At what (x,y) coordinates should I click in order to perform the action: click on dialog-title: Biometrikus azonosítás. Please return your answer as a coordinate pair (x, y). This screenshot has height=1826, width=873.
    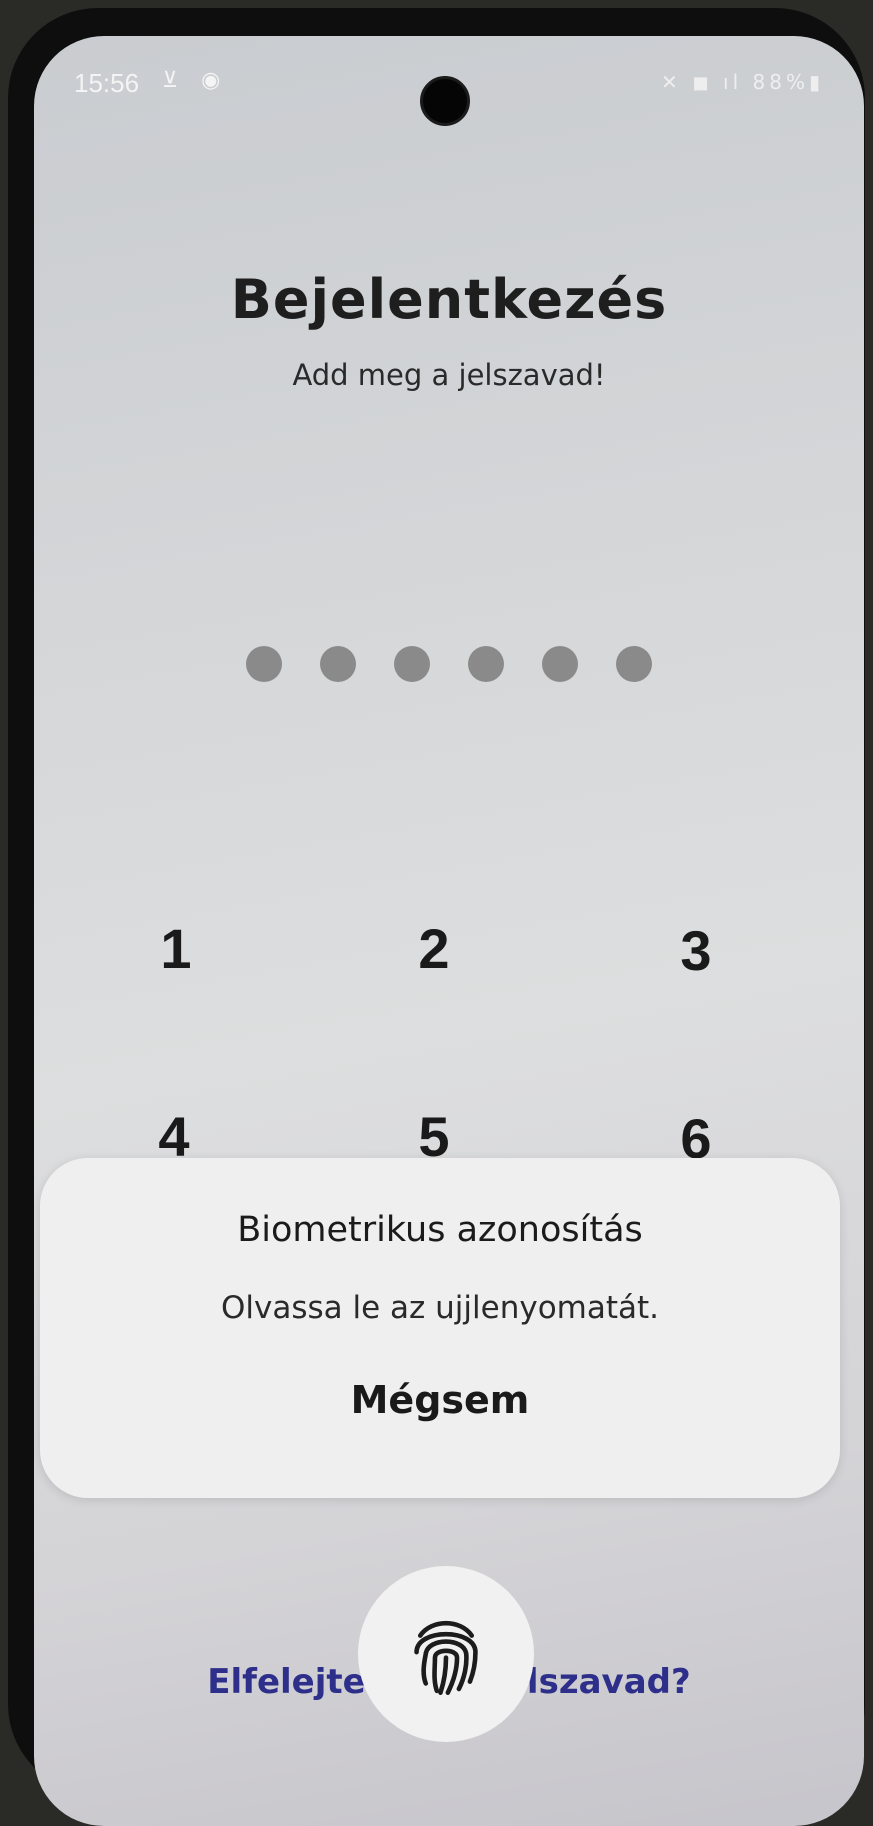
    Looking at the image, I should click on (440, 1230).